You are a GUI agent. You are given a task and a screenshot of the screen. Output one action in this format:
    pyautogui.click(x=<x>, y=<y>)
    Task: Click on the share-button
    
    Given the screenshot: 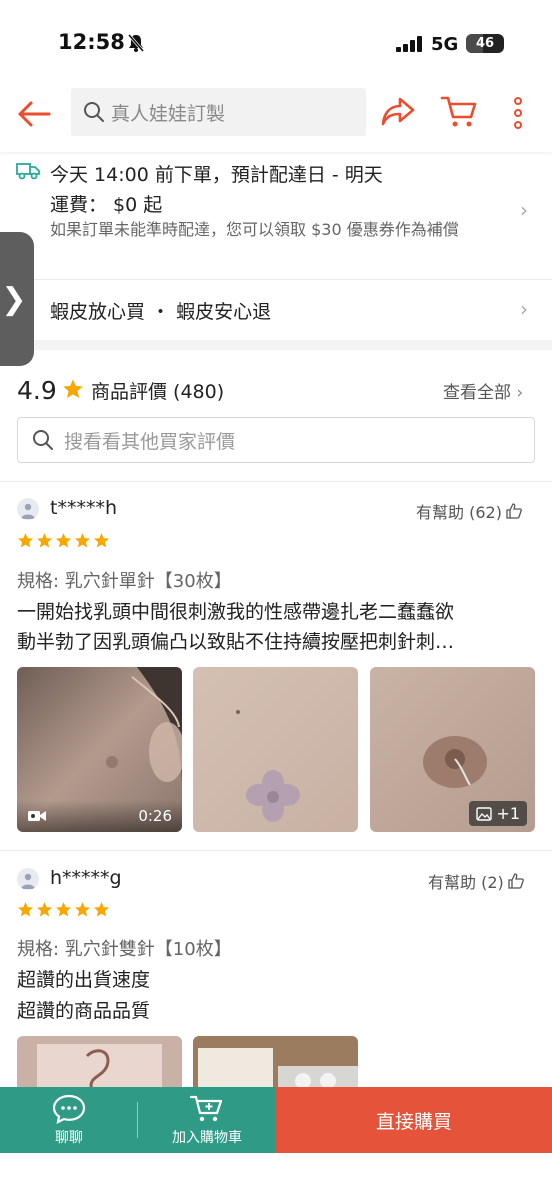 What is the action you would take?
    pyautogui.click(x=398, y=113)
    